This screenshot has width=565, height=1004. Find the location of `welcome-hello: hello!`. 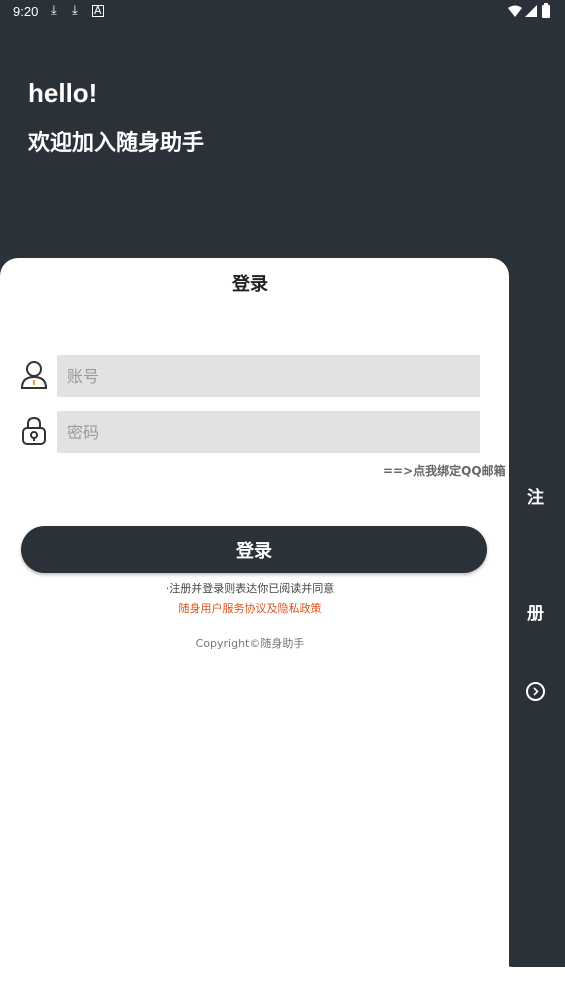

welcome-hello: hello! is located at coordinates (63, 93).